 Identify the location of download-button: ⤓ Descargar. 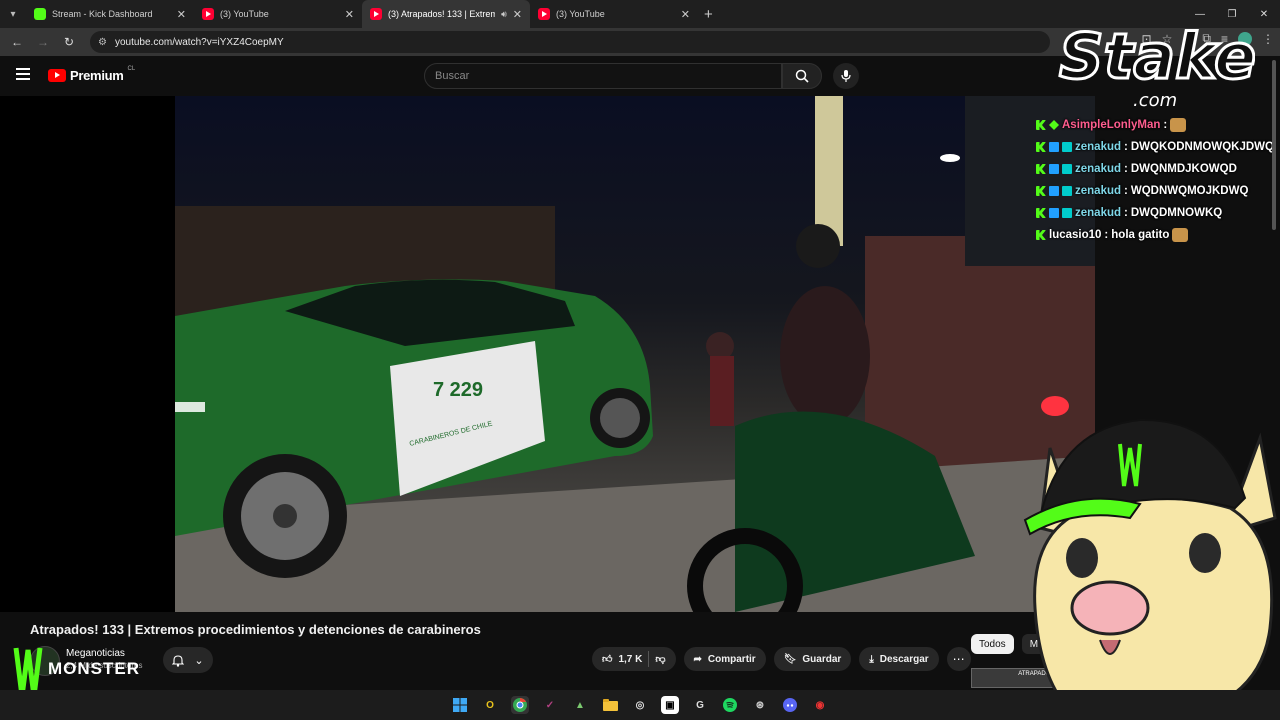
(899, 659).